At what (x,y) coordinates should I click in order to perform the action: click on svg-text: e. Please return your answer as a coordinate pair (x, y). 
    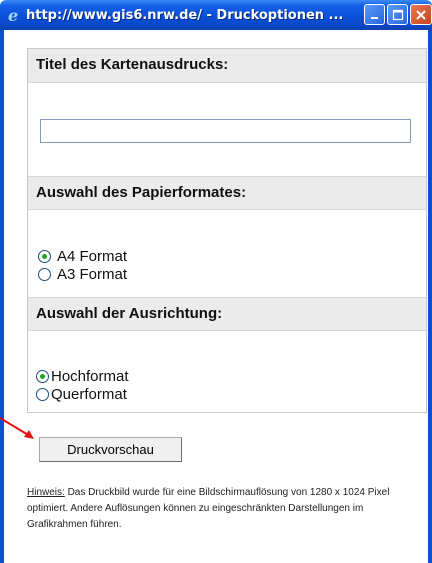
    Looking at the image, I should click on (13, 15).